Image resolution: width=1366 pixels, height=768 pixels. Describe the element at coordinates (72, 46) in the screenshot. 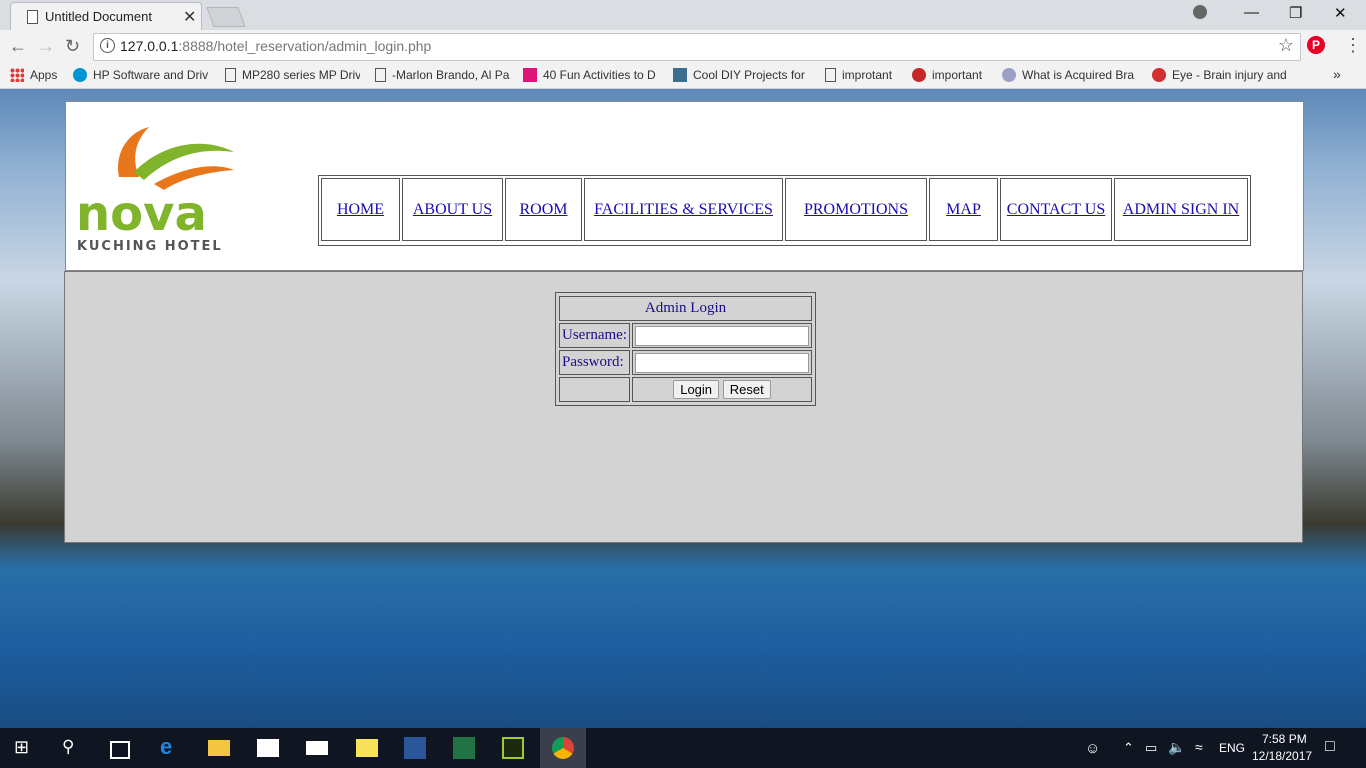

I see `reload-icon: ↻` at that location.